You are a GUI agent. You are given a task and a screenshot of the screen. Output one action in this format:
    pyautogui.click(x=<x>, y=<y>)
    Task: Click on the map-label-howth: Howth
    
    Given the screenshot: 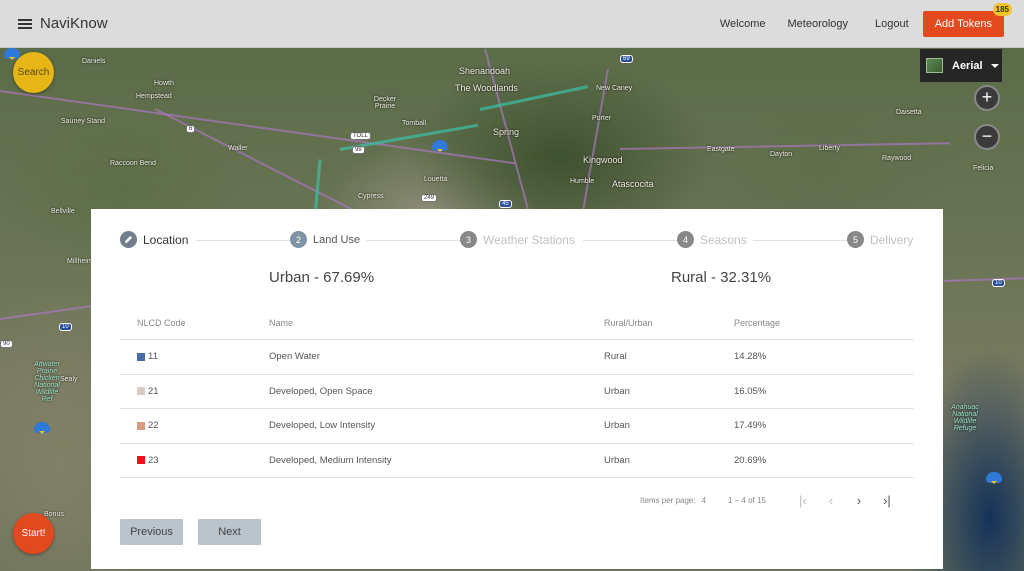 What is the action you would take?
    pyautogui.click(x=164, y=83)
    